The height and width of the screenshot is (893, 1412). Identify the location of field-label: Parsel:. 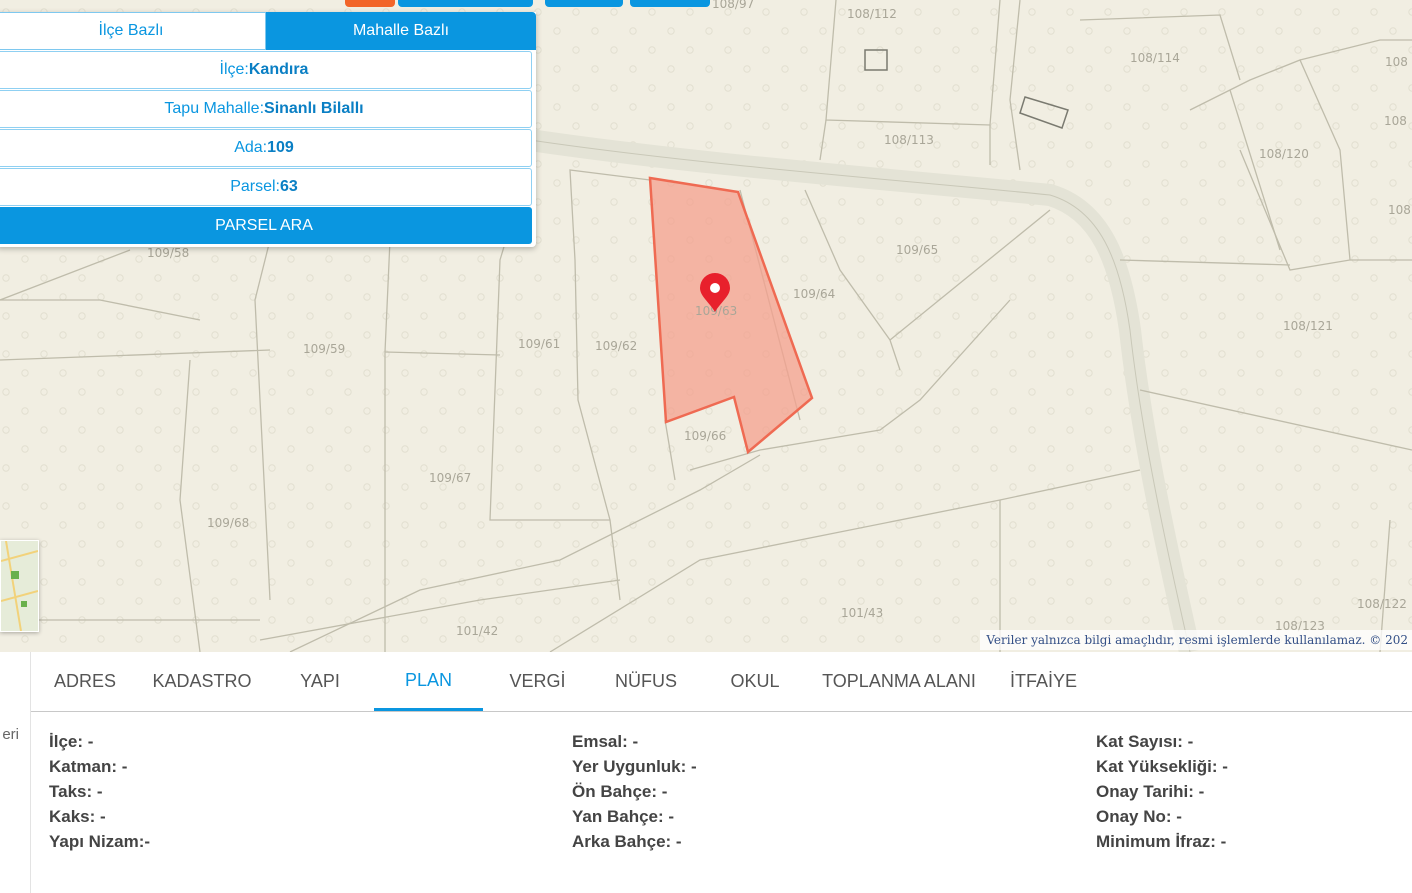
(255, 186).